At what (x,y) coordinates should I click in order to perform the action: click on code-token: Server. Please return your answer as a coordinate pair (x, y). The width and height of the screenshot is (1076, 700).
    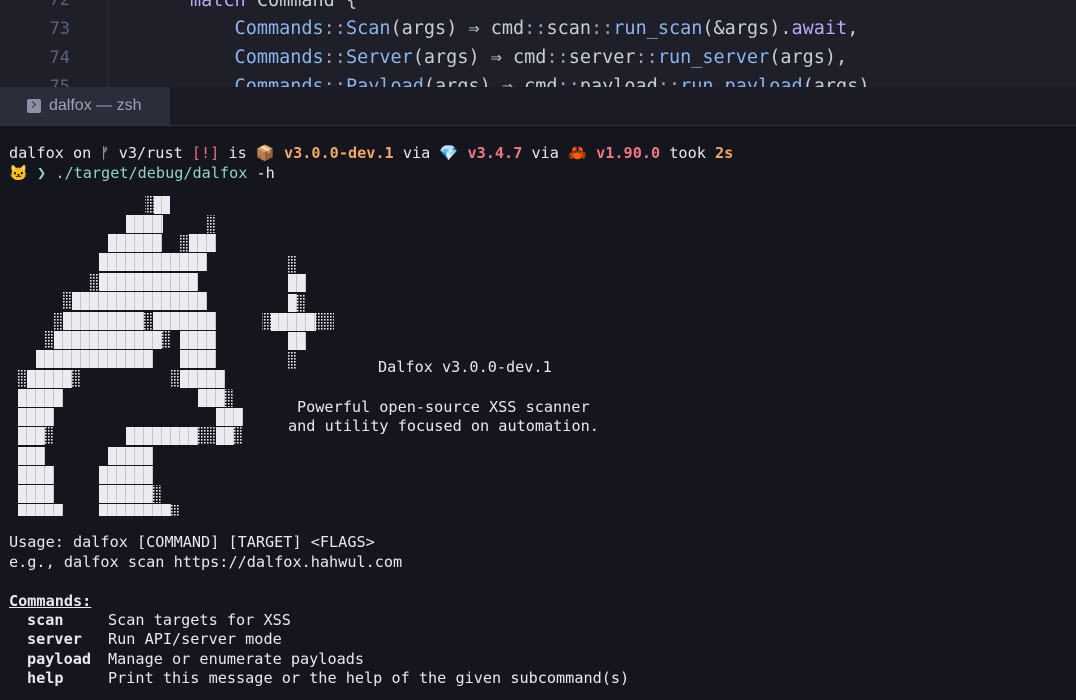
    Looking at the image, I should click on (379, 57).